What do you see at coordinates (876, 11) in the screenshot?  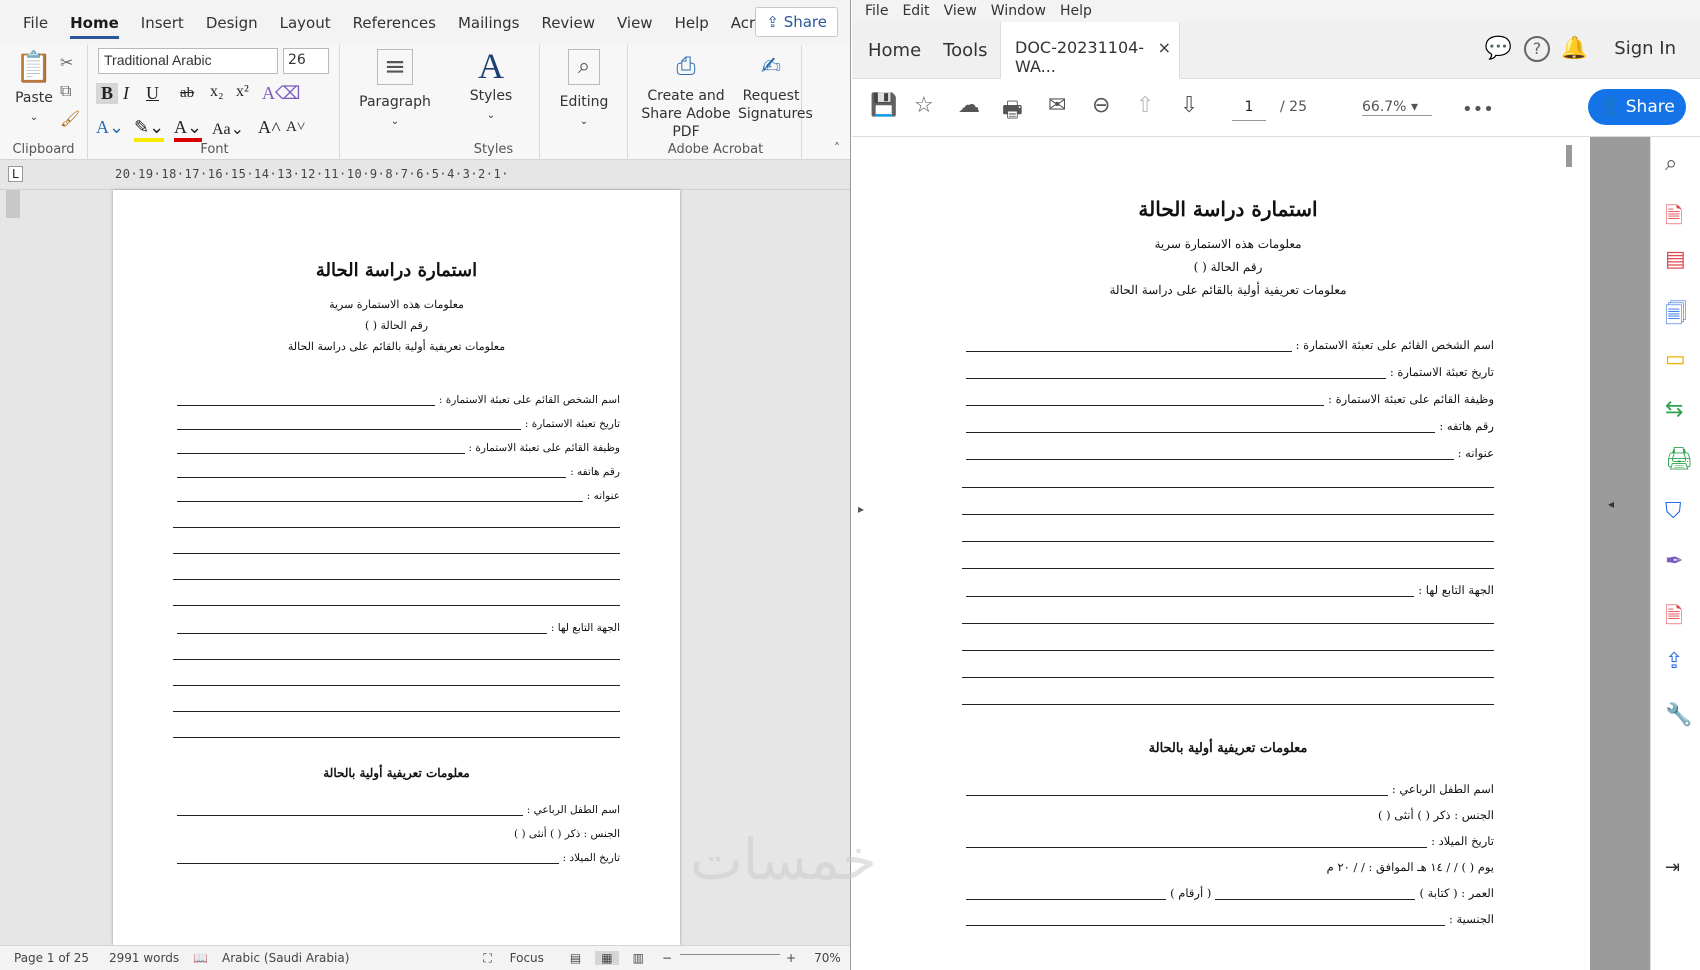 I see `menu-file: File` at bounding box center [876, 11].